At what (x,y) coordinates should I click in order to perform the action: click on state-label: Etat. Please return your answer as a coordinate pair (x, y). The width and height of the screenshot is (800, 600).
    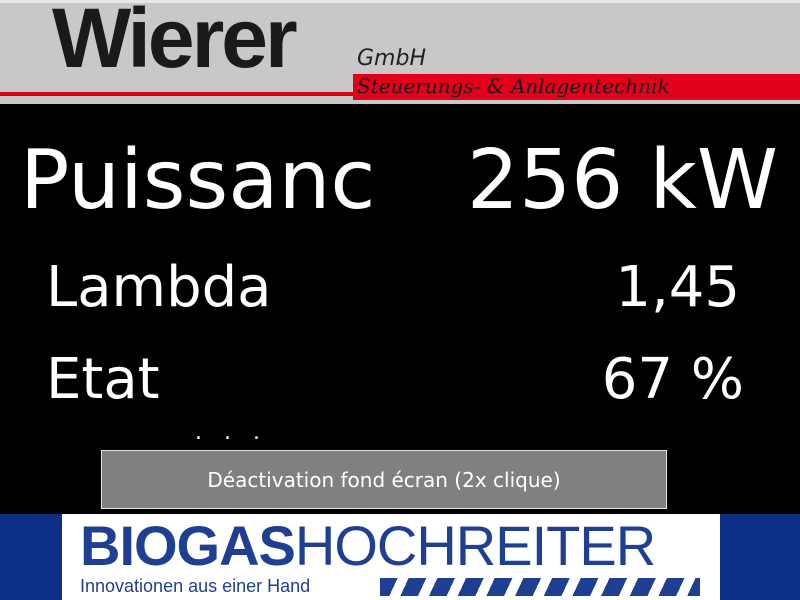
    Looking at the image, I should click on (103, 379).